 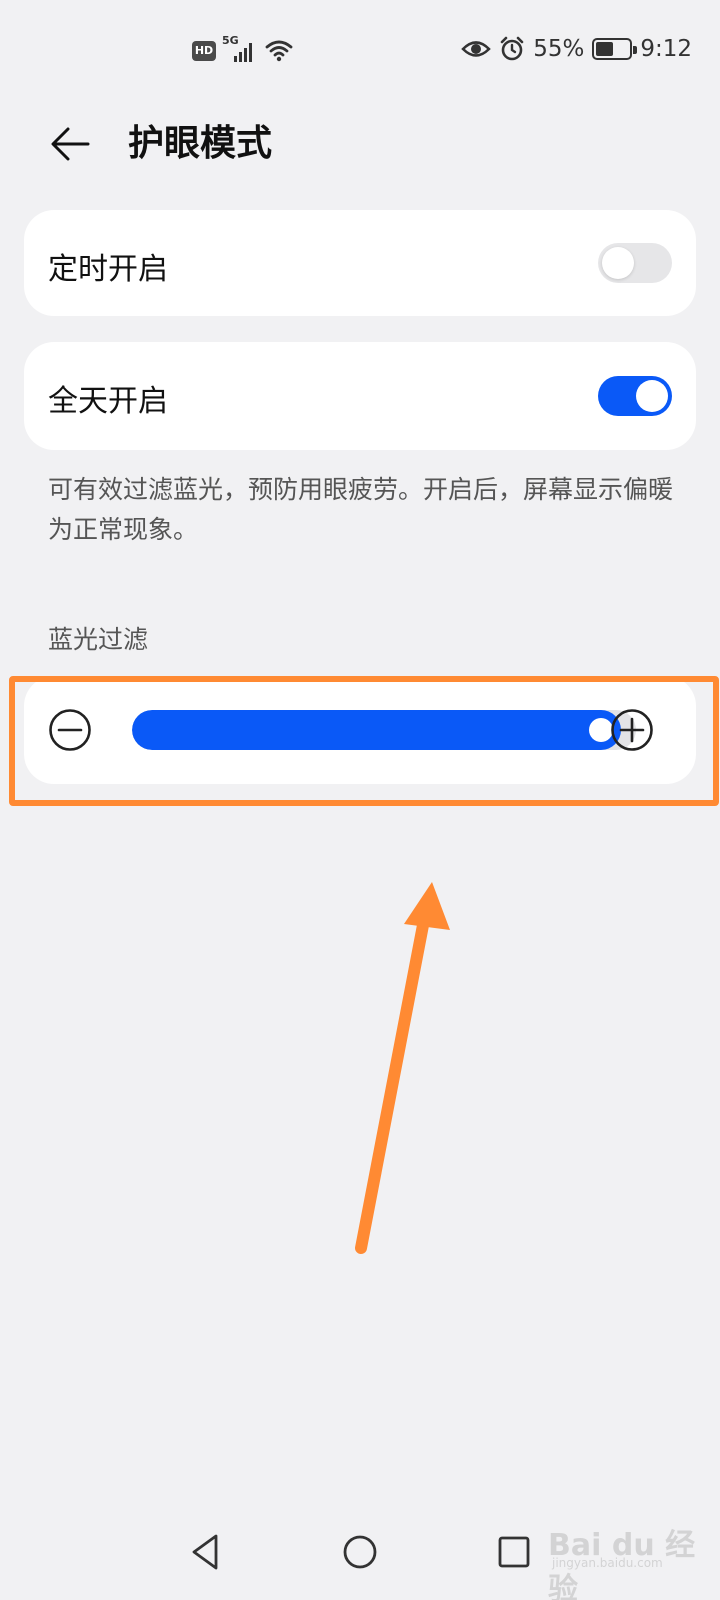 I want to click on feature-description: 可有效过滤蓝光，预防用眼疲劳。开启后，屏幕显示偏暖为正常现象。, so click(x=361, y=509).